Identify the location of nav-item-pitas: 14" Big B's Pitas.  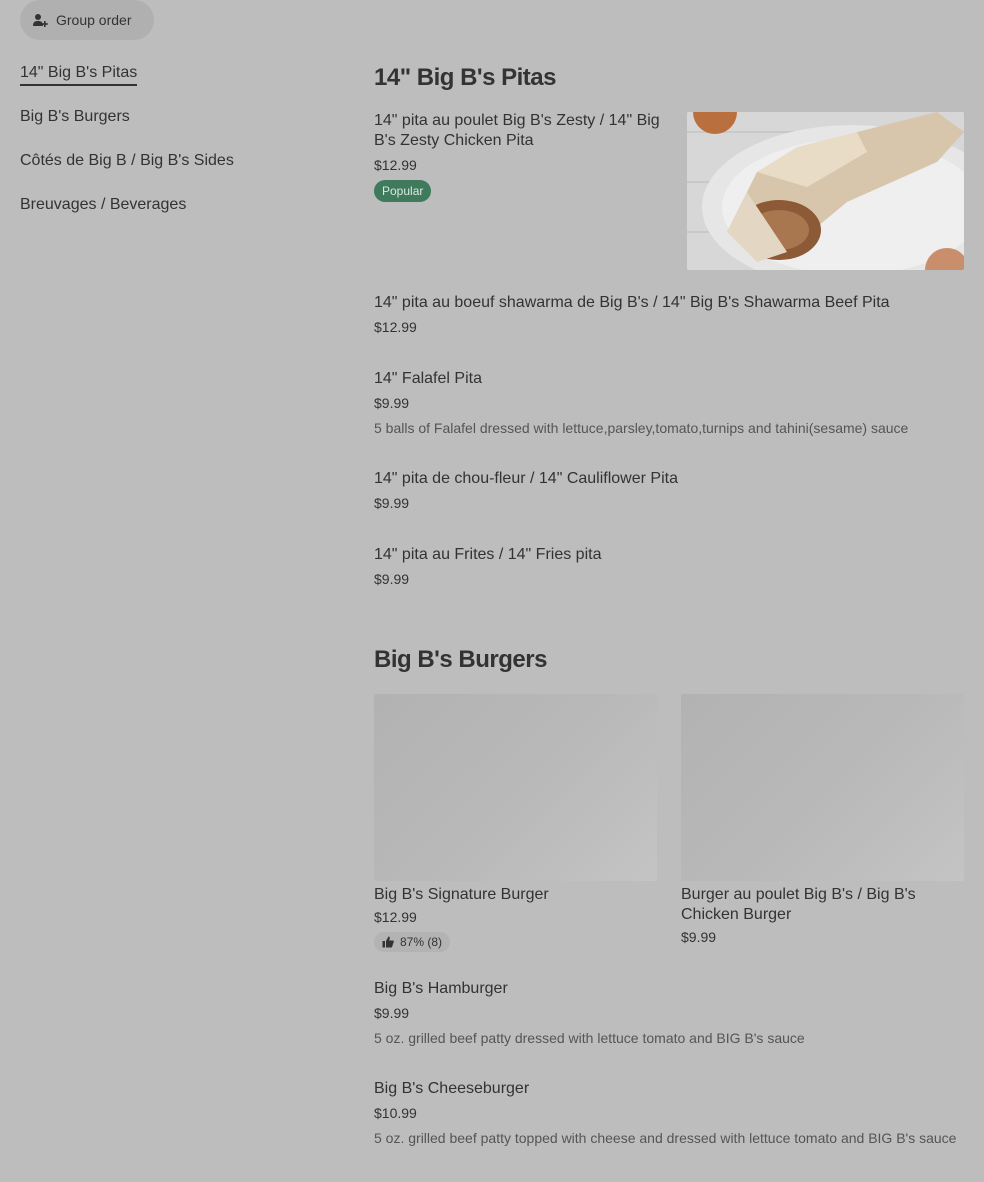
(170, 84).